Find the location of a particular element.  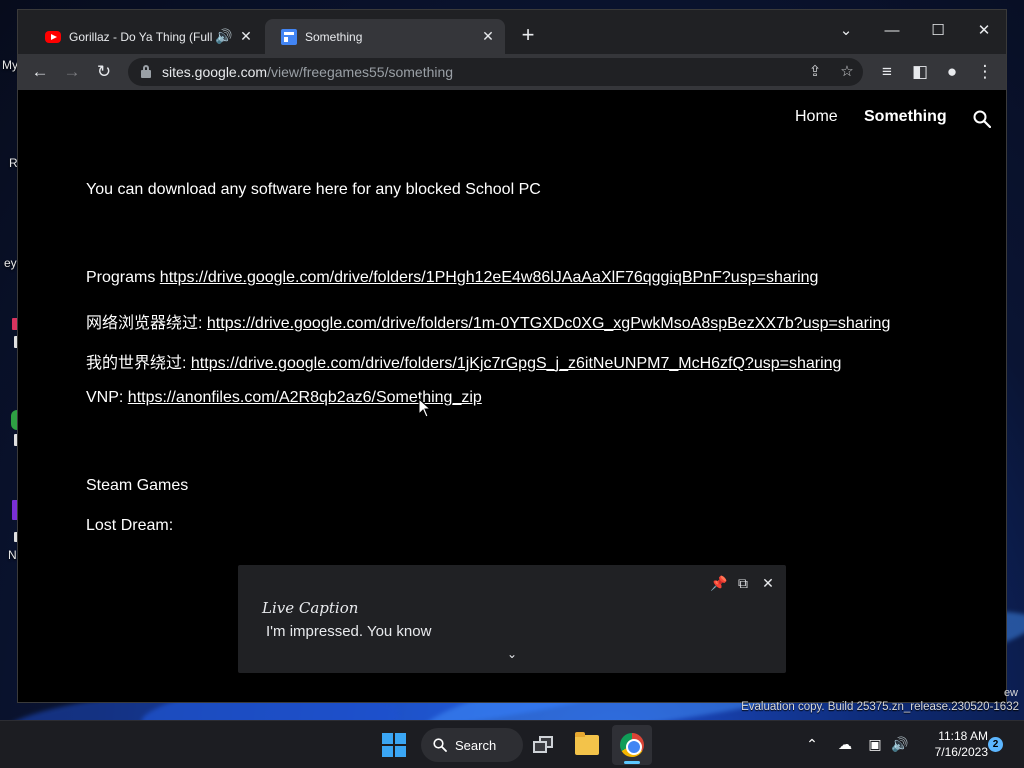

youtube-icon is located at coordinates (53, 37).